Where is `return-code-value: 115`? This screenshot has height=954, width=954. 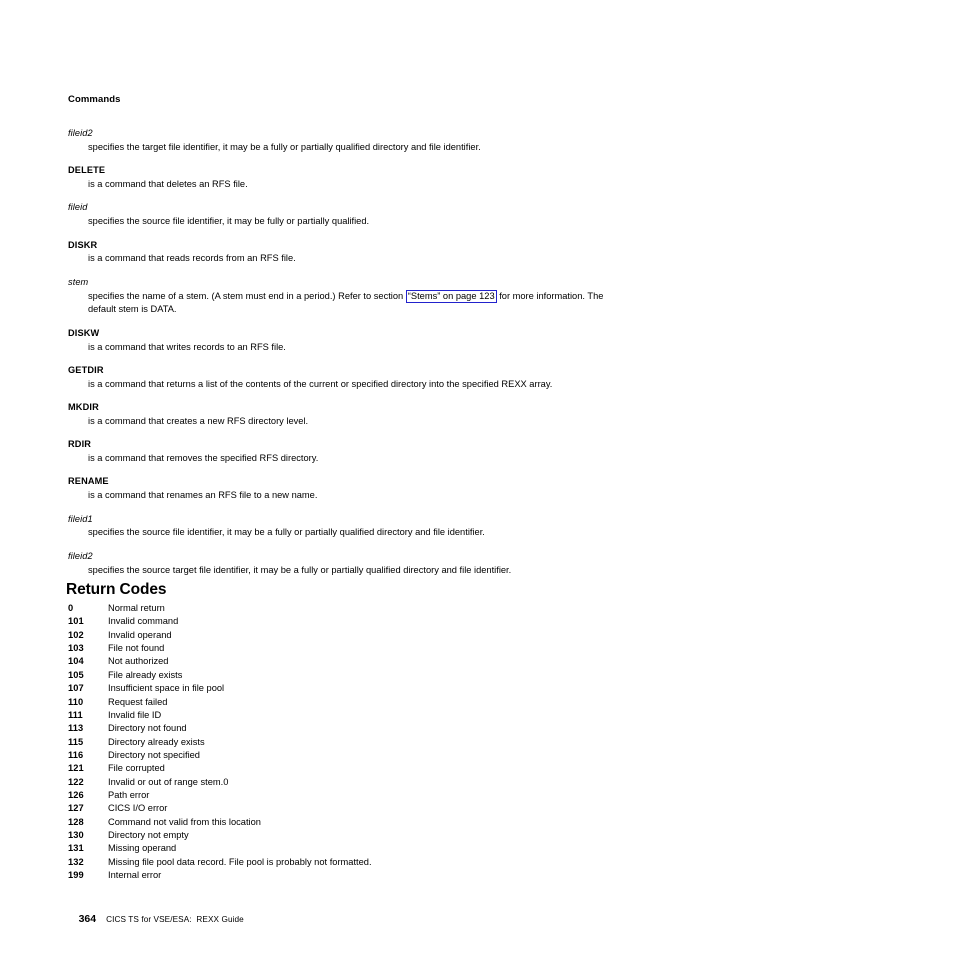 return-code-value: 115 is located at coordinates (76, 741).